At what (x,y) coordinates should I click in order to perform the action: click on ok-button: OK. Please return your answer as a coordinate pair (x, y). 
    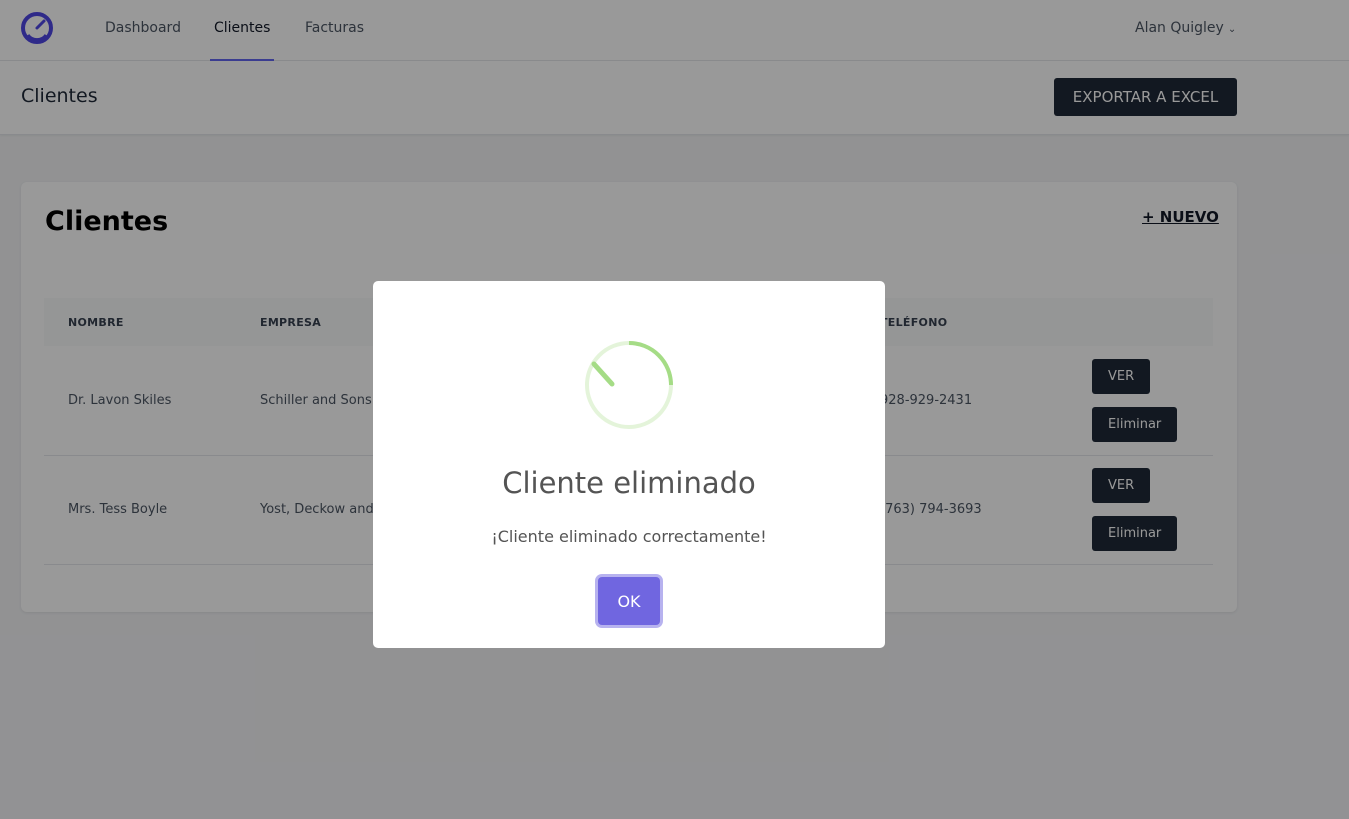
    Looking at the image, I should click on (629, 601).